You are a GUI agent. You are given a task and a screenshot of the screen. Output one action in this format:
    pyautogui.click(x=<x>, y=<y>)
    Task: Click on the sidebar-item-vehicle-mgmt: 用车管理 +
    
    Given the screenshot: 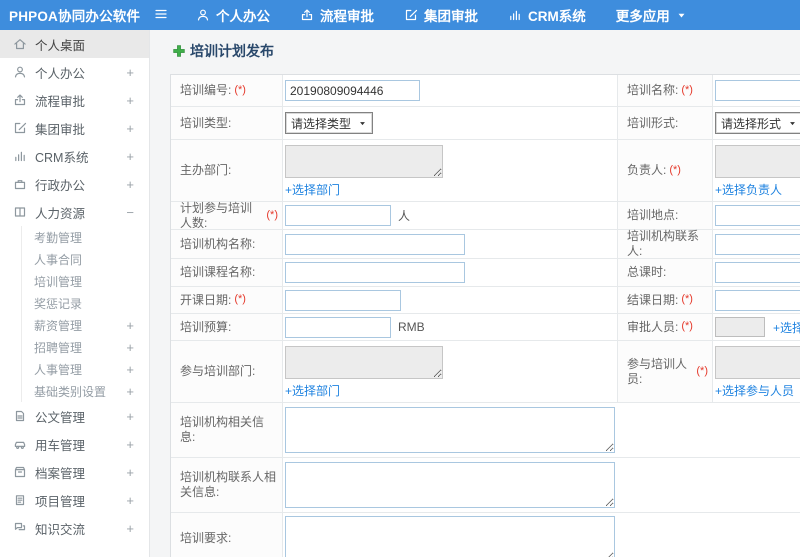 What is the action you would take?
    pyautogui.click(x=74, y=444)
    